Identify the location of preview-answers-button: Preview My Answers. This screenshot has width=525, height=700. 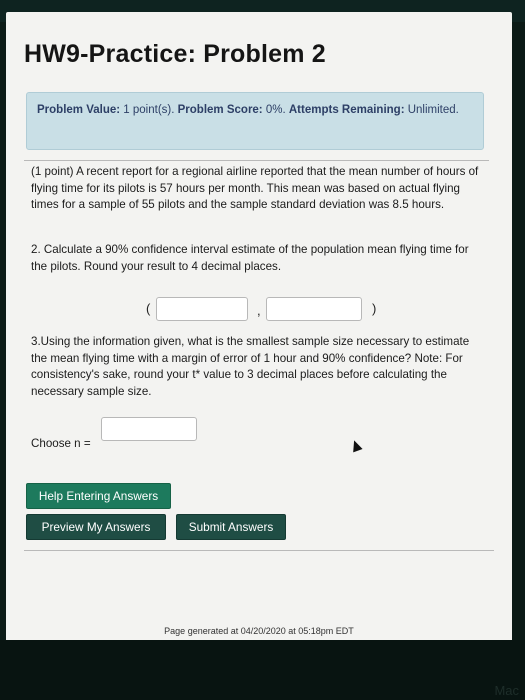
(96, 527).